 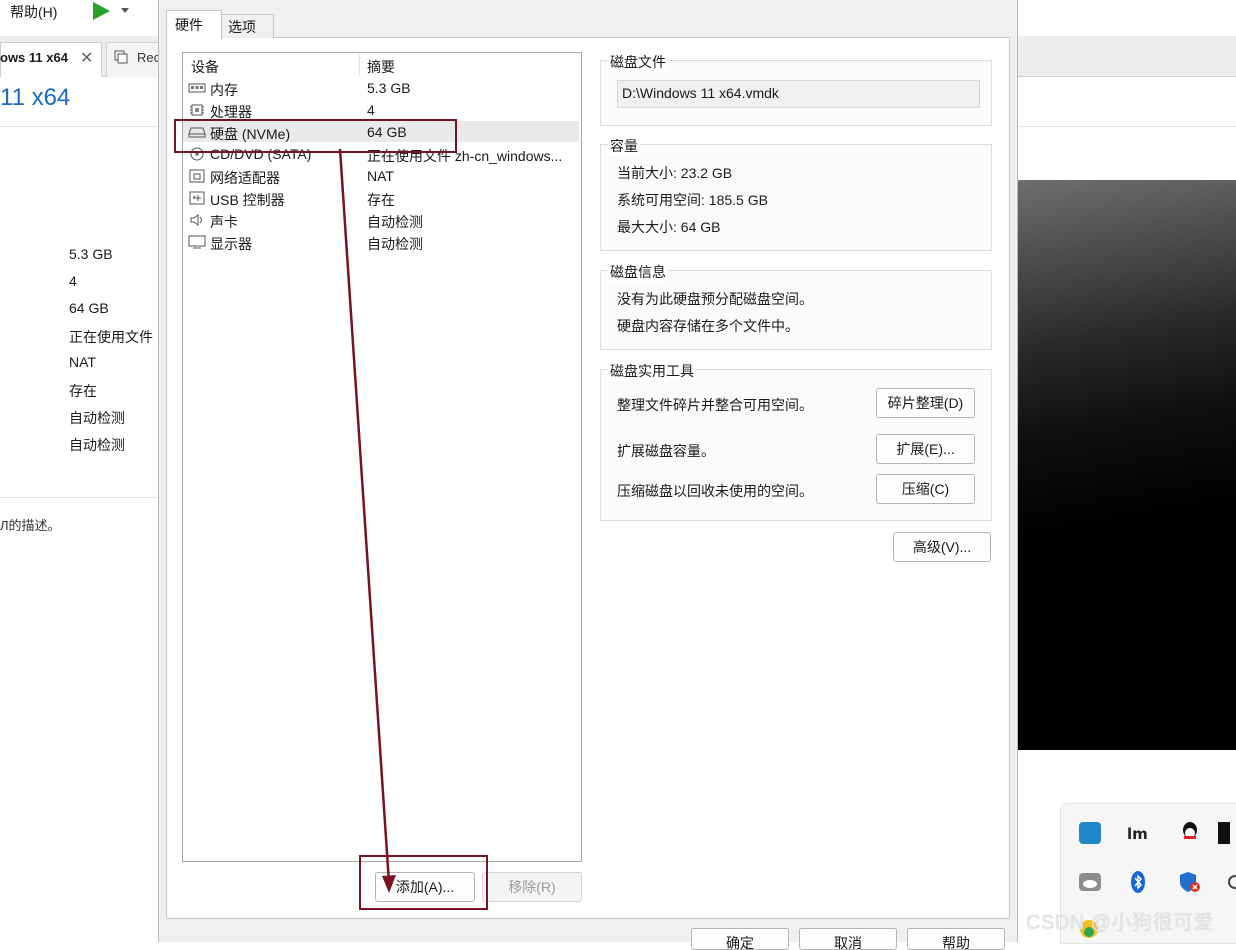 What do you see at coordinates (359, 65) in the screenshot?
I see `column-divider` at bounding box center [359, 65].